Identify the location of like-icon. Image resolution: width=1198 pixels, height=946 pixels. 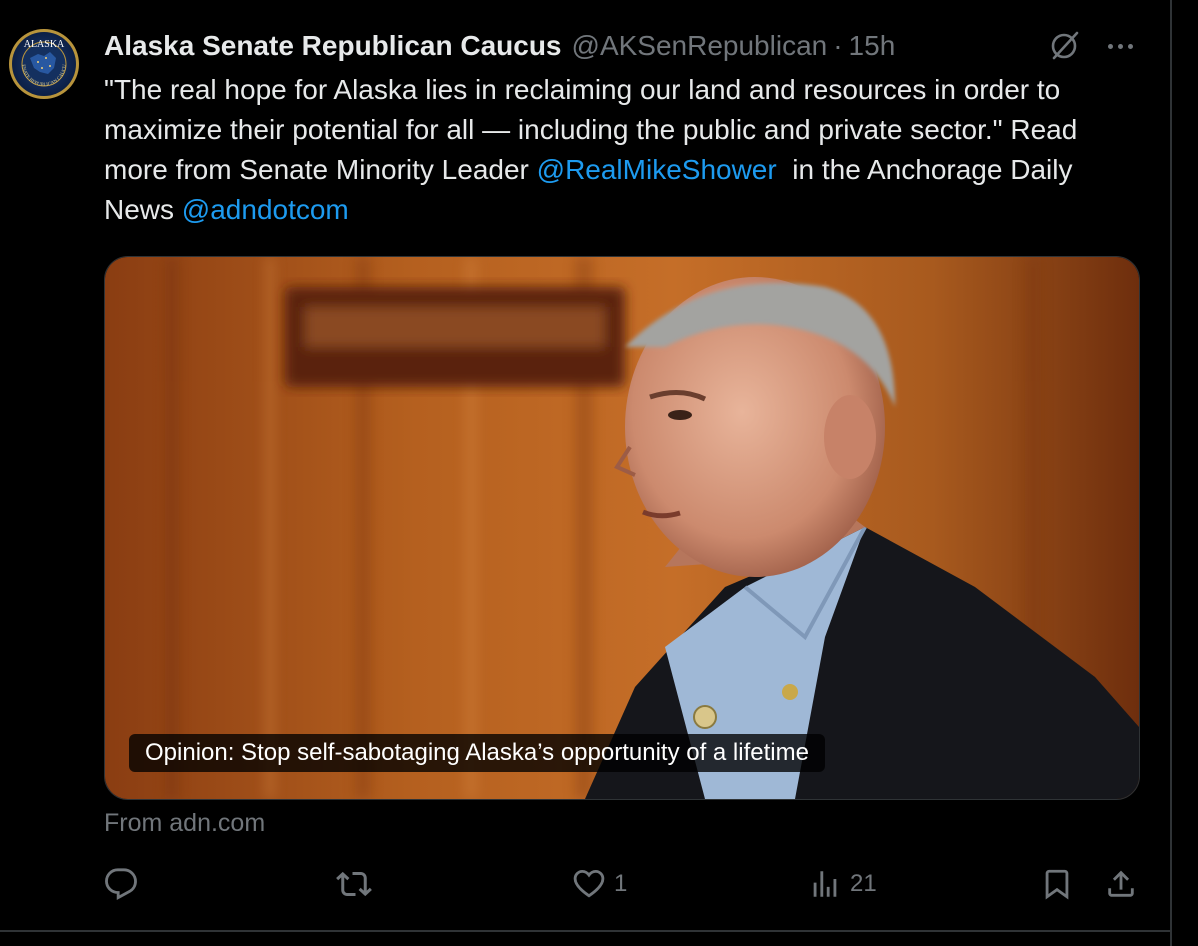
(589, 883).